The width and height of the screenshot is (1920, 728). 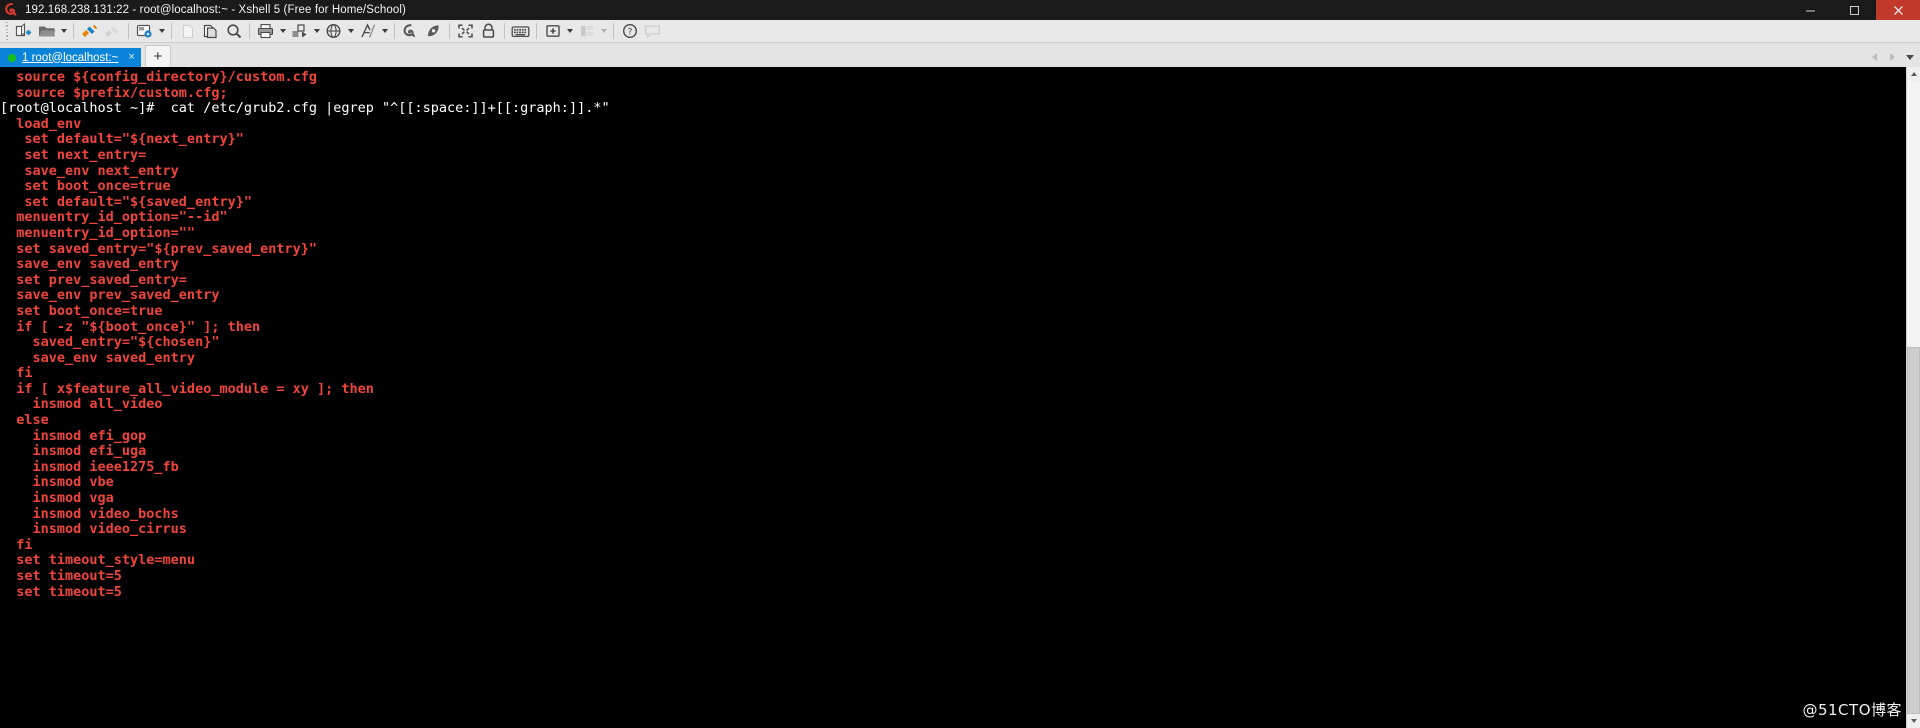 What do you see at coordinates (433, 31) in the screenshot?
I see `xftp-icon` at bounding box center [433, 31].